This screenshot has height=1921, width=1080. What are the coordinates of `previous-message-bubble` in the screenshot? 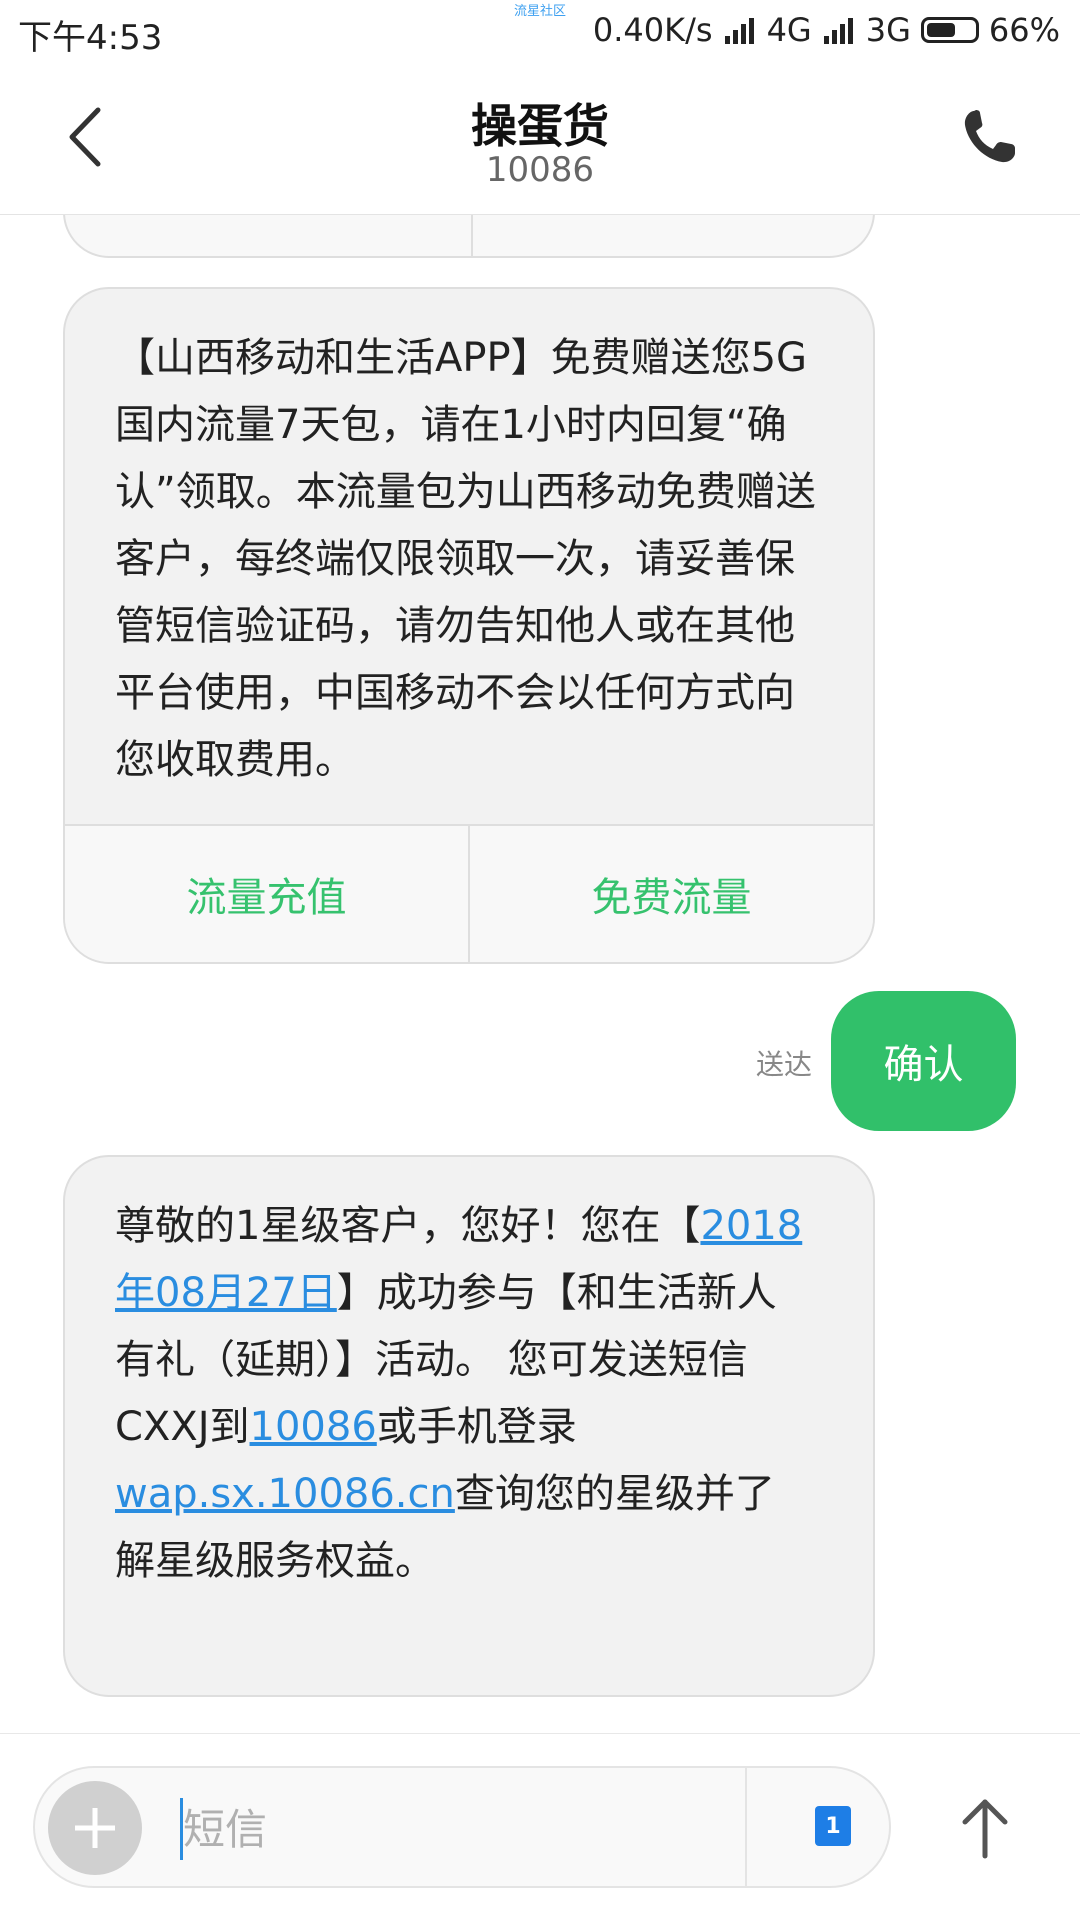 It's located at (469, 236).